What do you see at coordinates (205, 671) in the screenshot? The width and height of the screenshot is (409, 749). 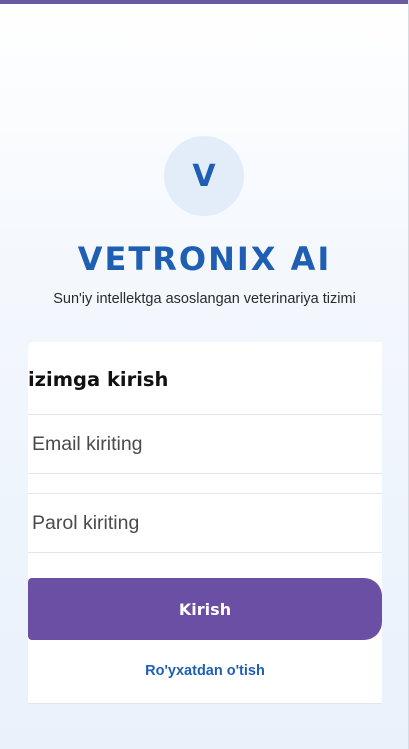 I see `register-link: Ro'yxatdan o'tish` at bounding box center [205, 671].